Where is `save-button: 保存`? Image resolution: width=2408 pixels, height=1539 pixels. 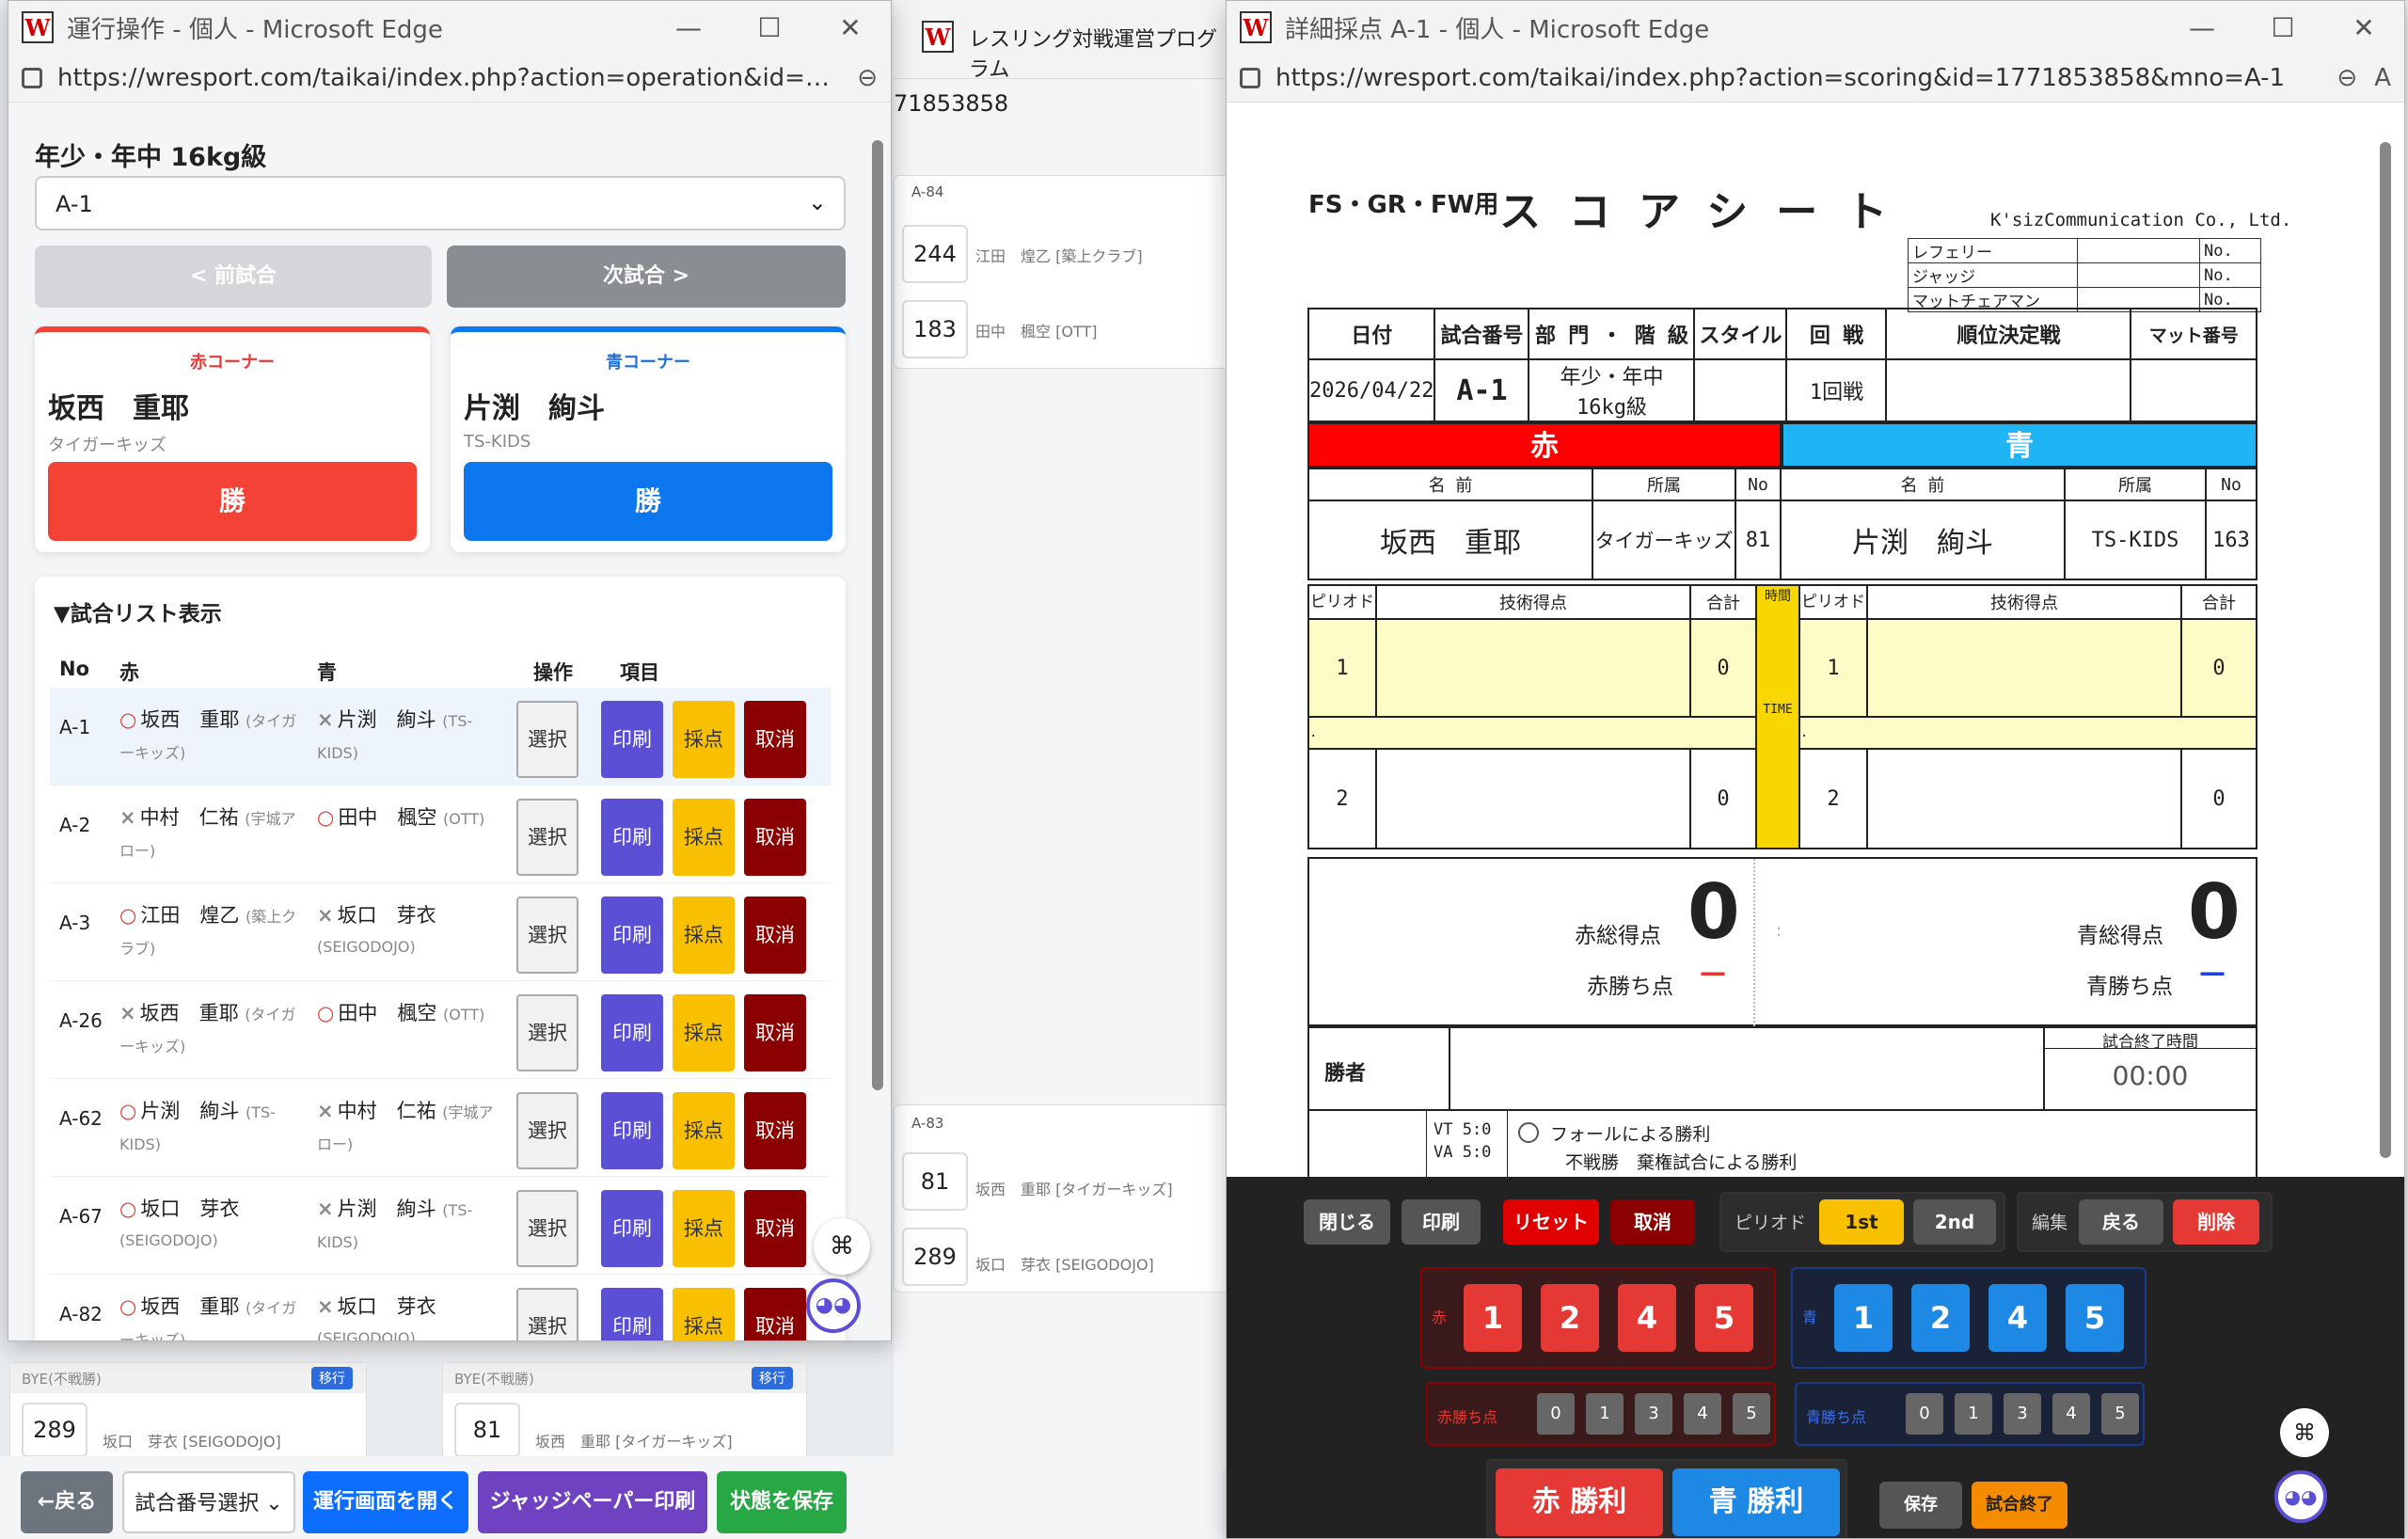 save-button: 保存 is located at coordinates (1921, 1505).